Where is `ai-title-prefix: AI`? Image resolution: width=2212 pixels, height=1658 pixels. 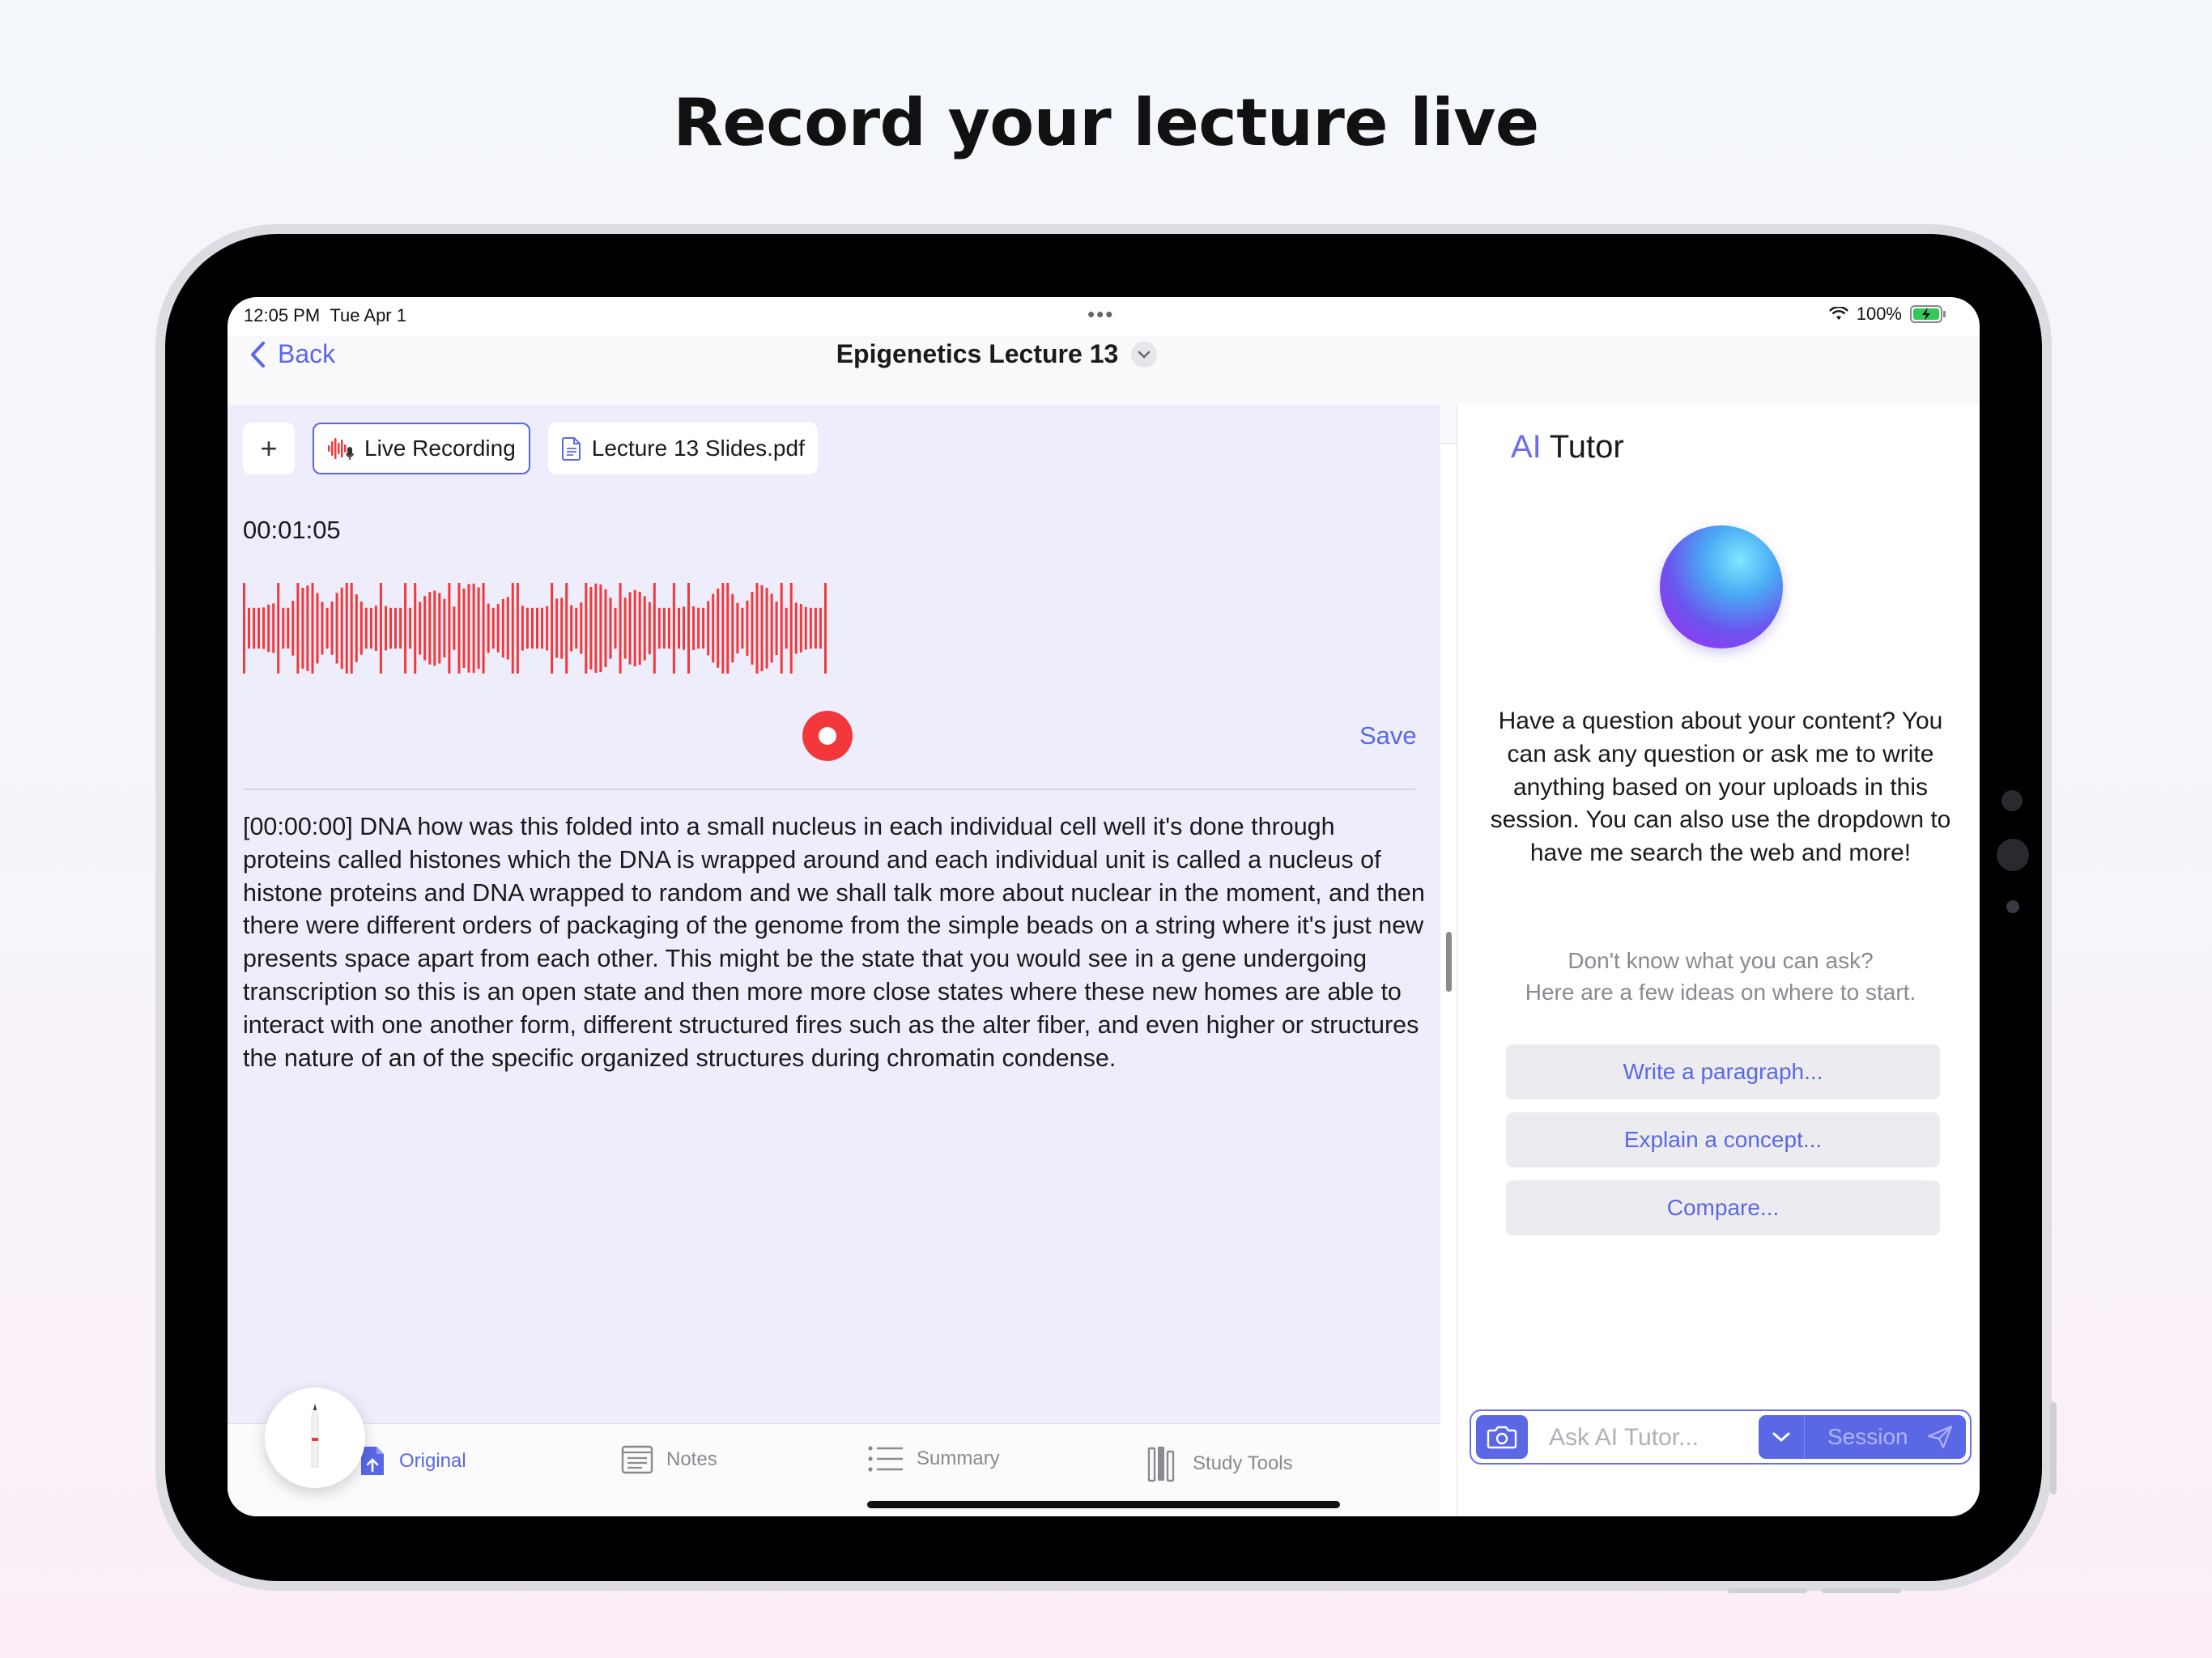 ai-title-prefix: AI is located at coordinates (1527, 447).